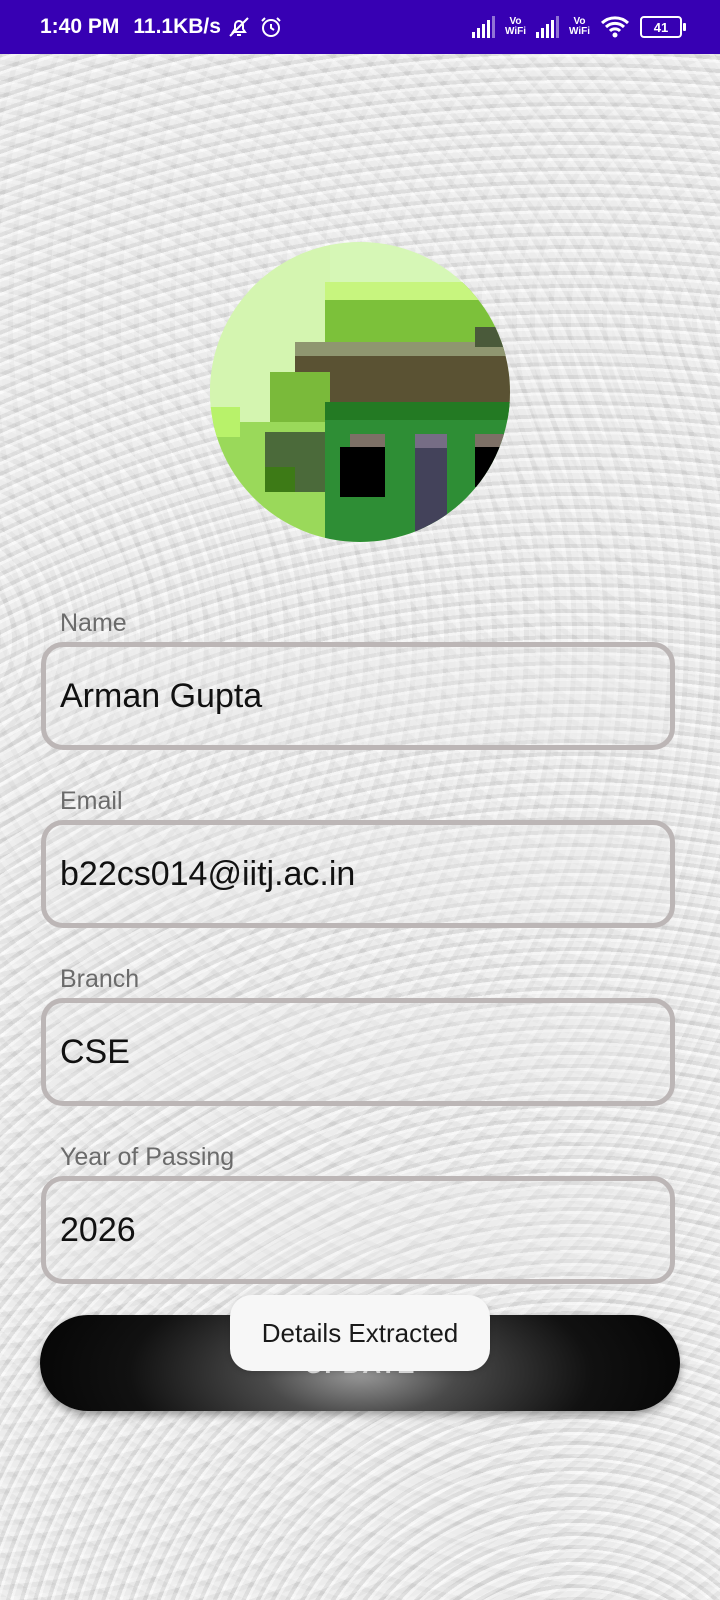  I want to click on year-input, so click(355, 1230).